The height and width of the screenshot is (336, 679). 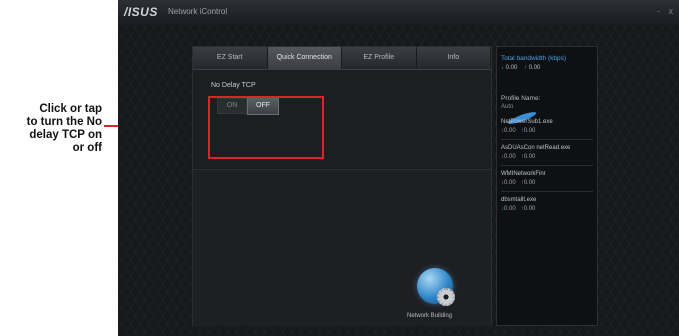 I want to click on callout-line-2: to turn the No, so click(x=64, y=122).